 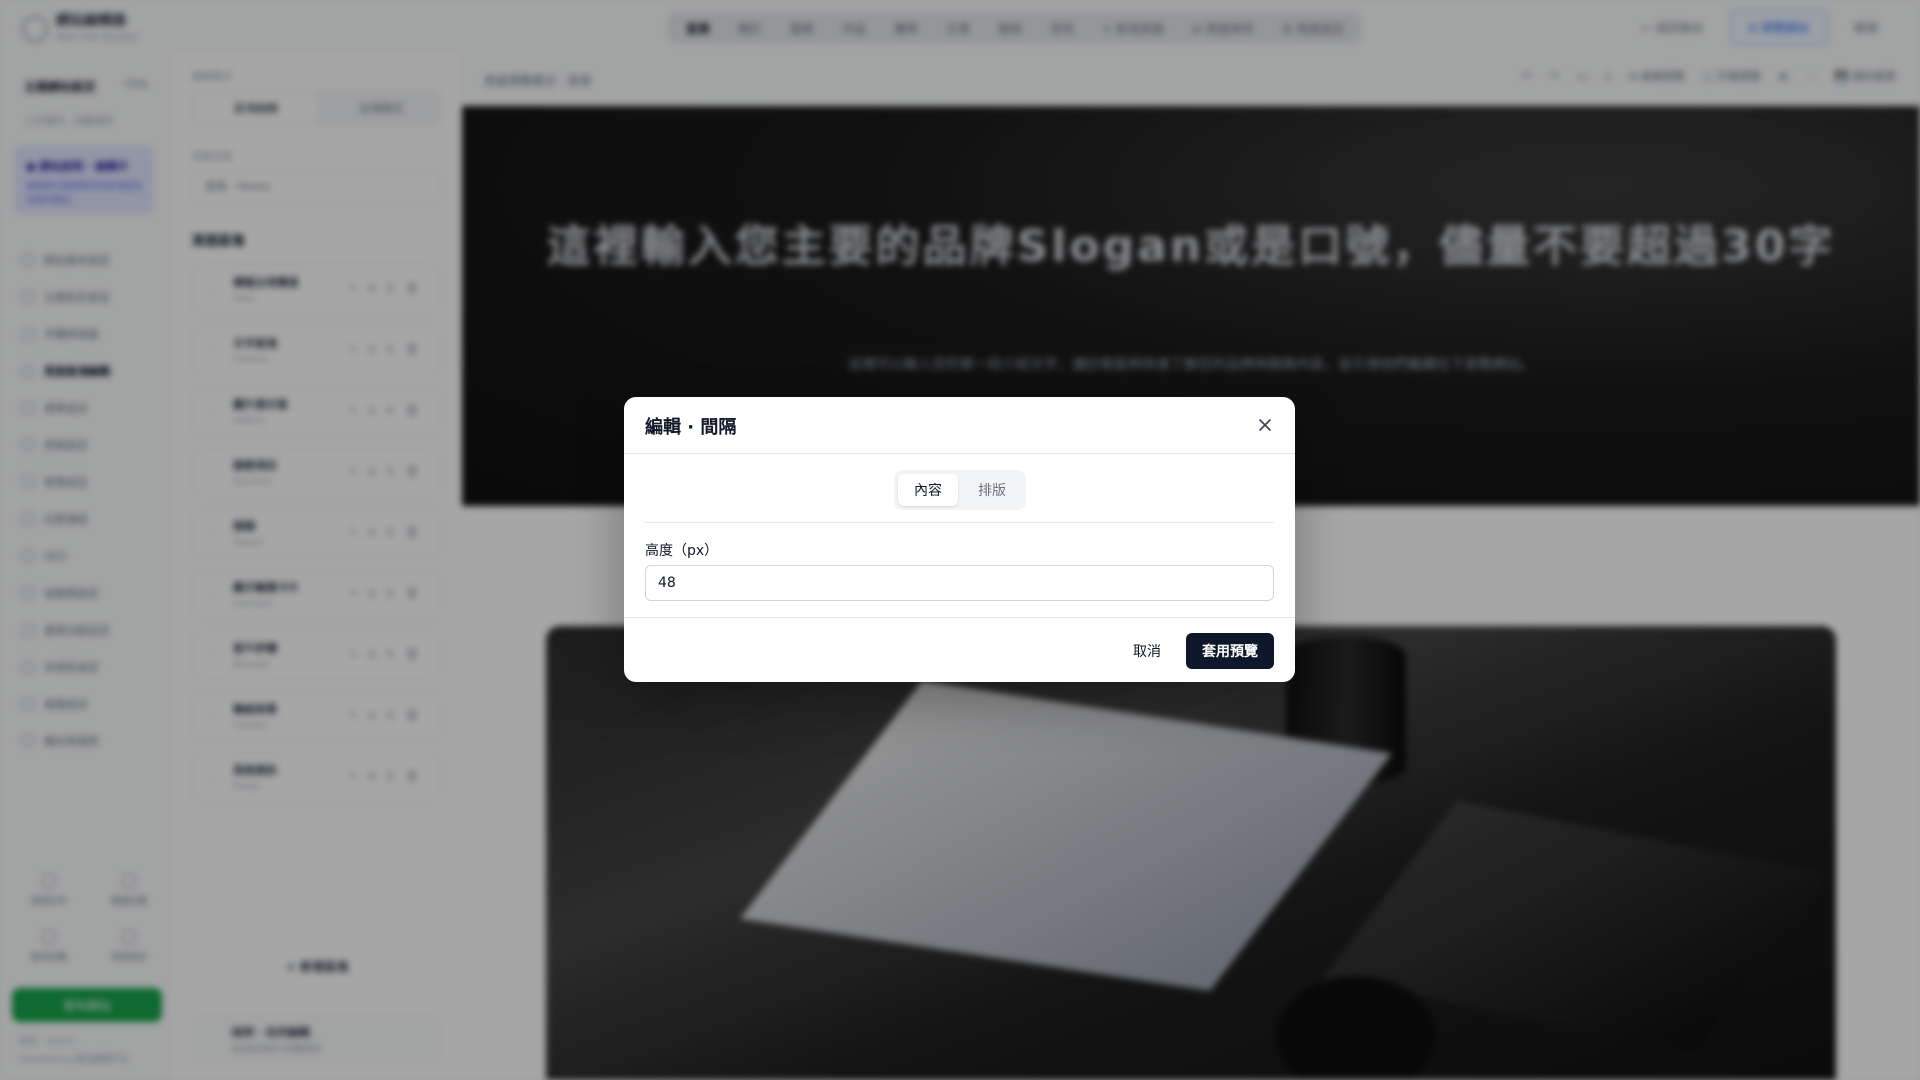 What do you see at coordinates (959, 425) in the screenshot?
I see `dialog-header: 編輯 · 間隔` at bounding box center [959, 425].